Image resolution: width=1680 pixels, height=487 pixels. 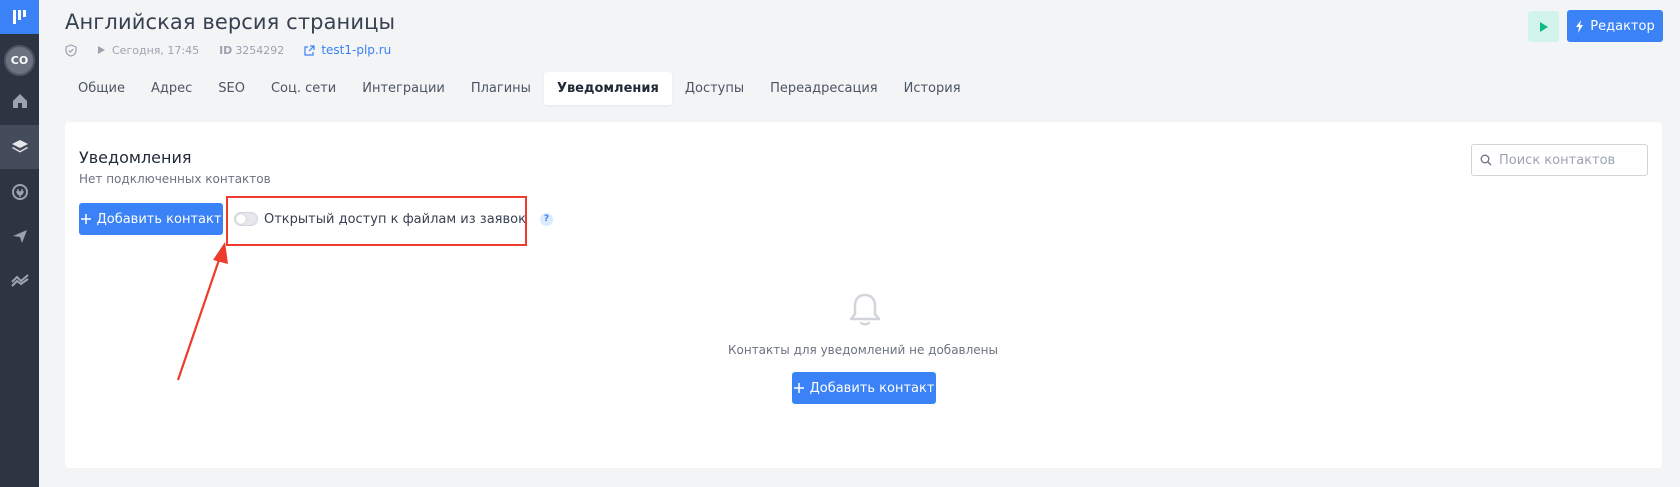 What do you see at coordinates (863, 350) in the screenshot?
I see `empty-state-text: Контакты для уведомлений не добавлены` at bounding box center [863, 350].